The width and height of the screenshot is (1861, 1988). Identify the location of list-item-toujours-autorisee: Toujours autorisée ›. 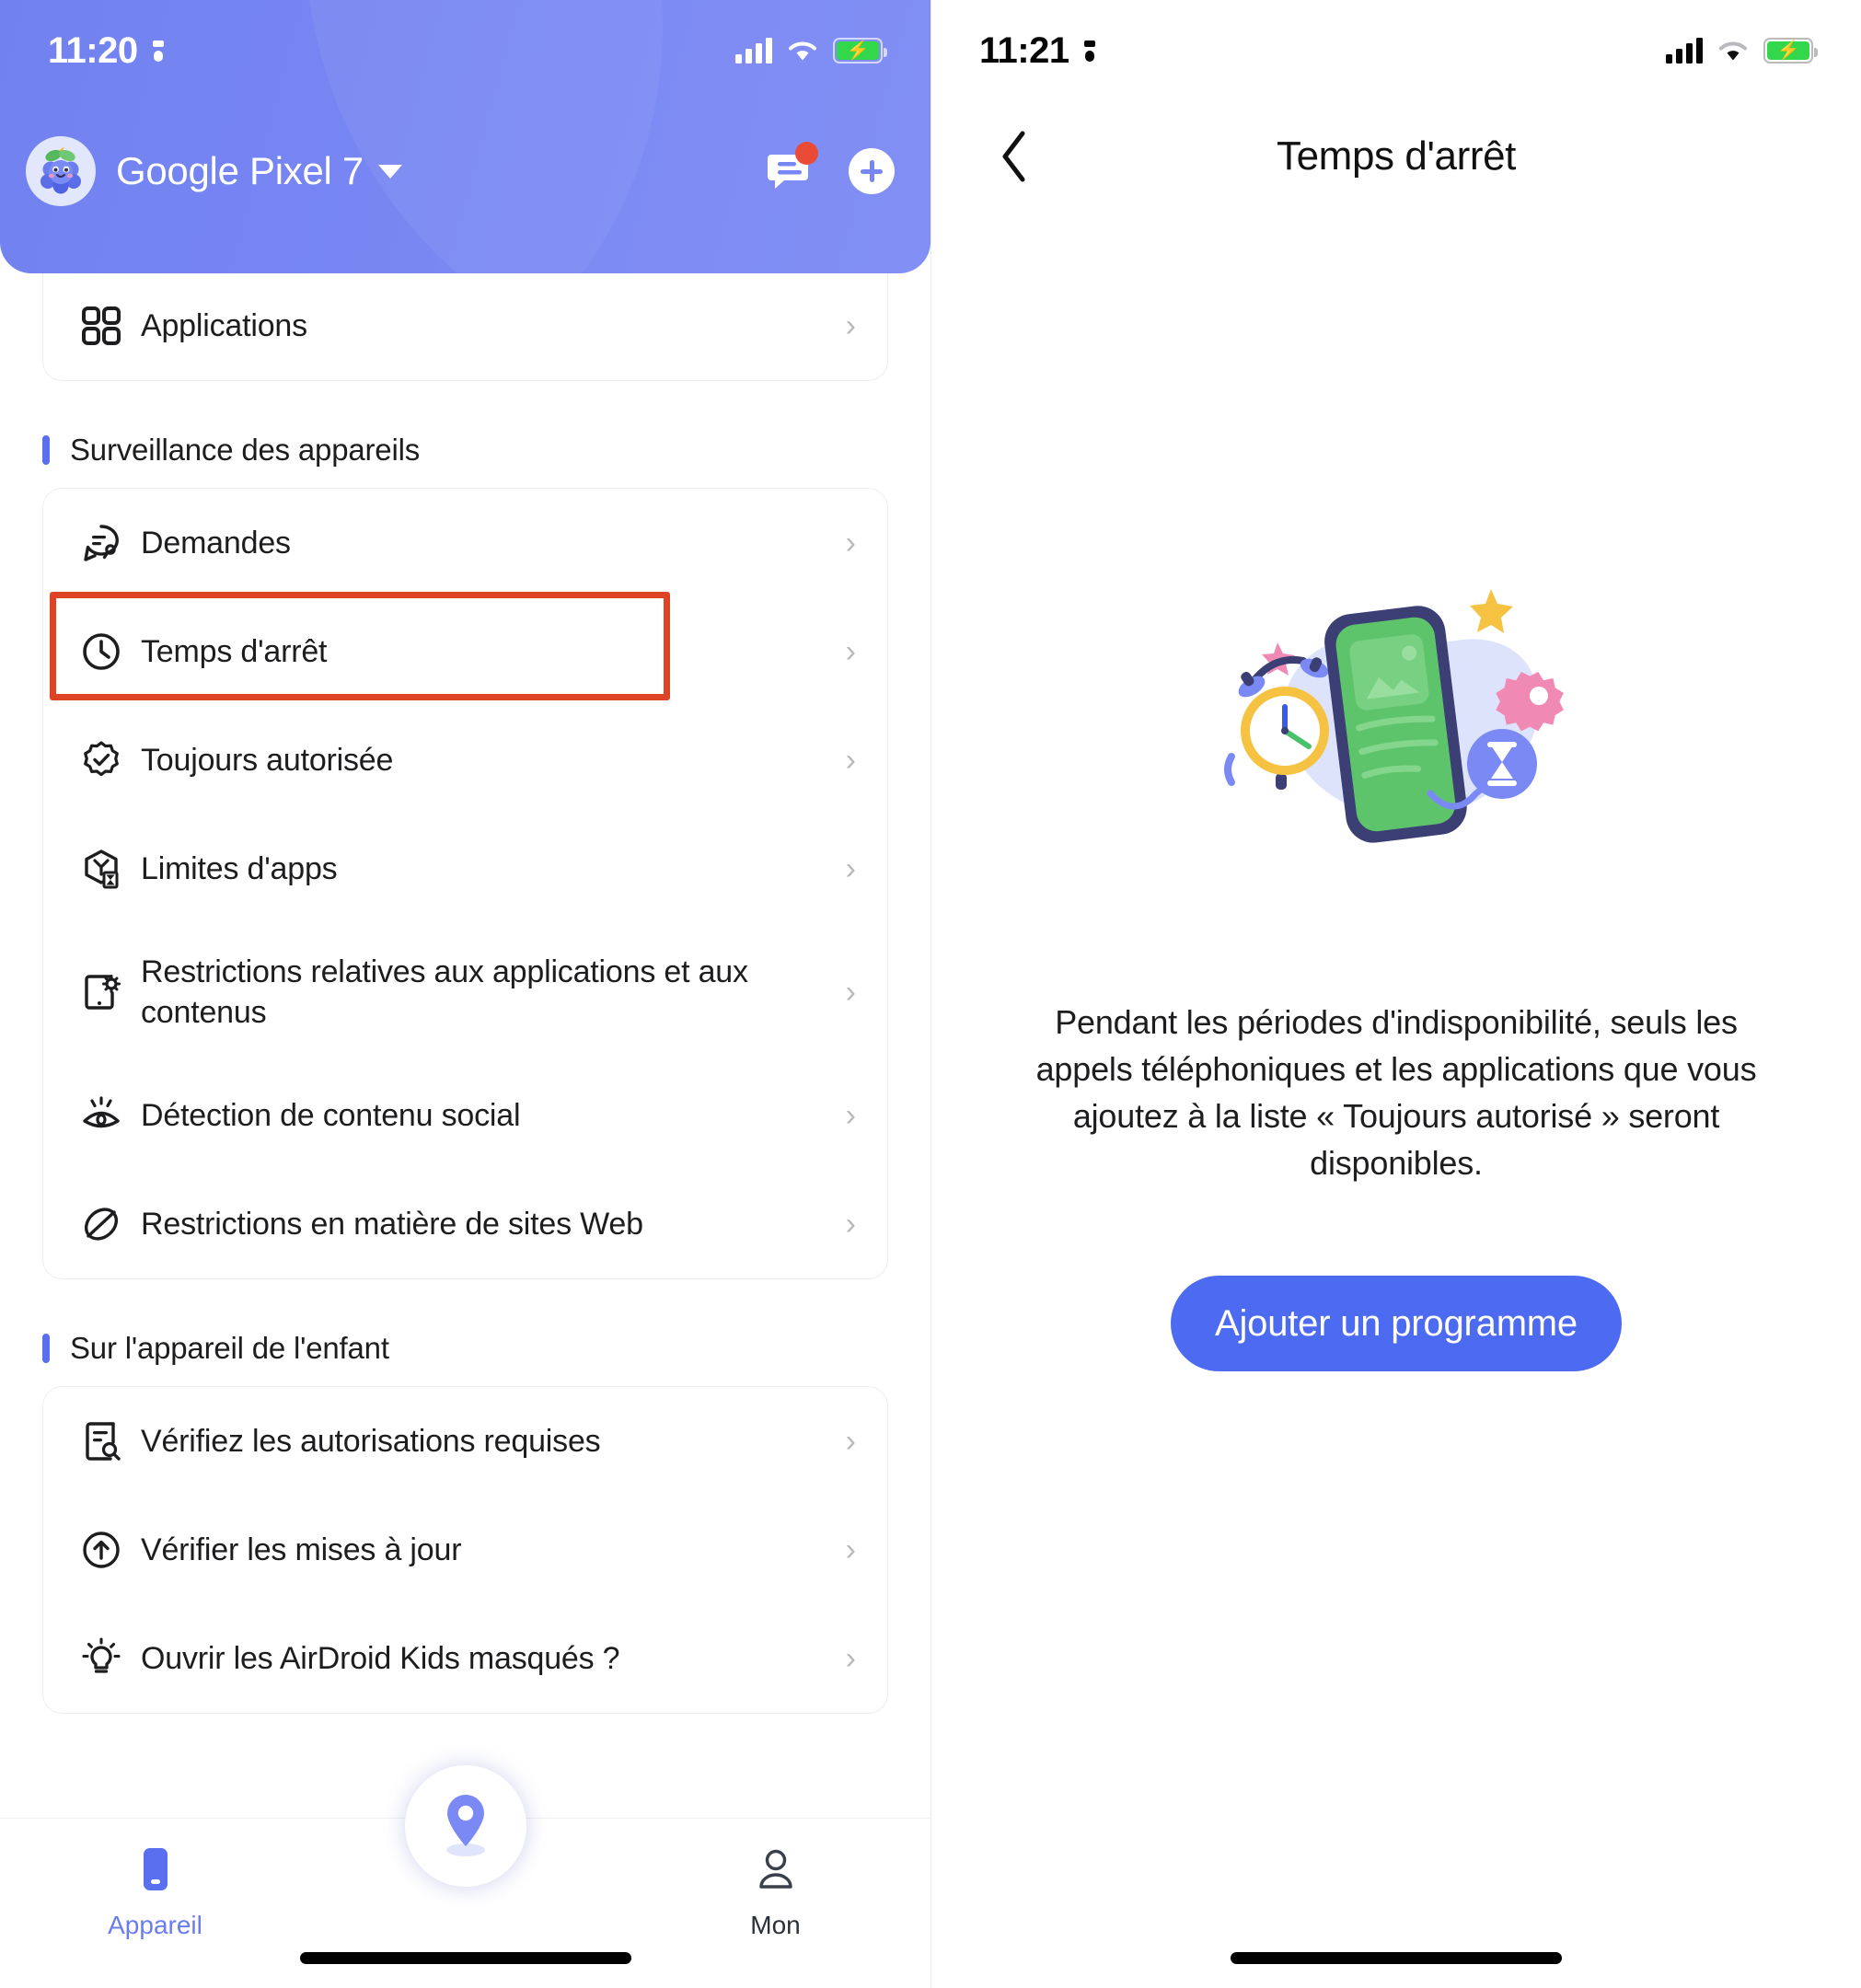
(465, 760).